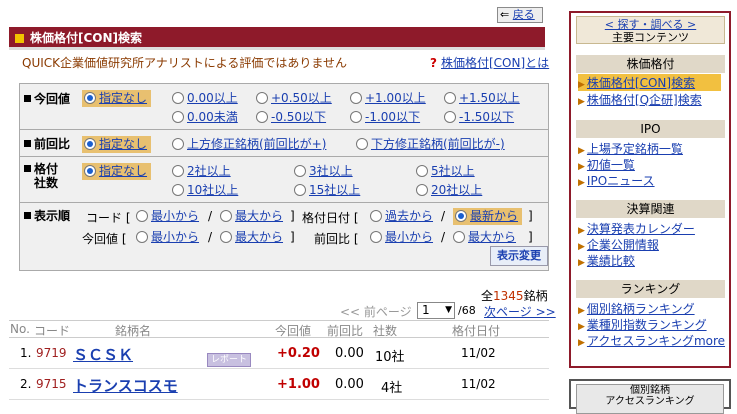 The height and width of the screenshot is (414, 737). I want to click on order-prev-asc: 最小から, so click(401, 237).